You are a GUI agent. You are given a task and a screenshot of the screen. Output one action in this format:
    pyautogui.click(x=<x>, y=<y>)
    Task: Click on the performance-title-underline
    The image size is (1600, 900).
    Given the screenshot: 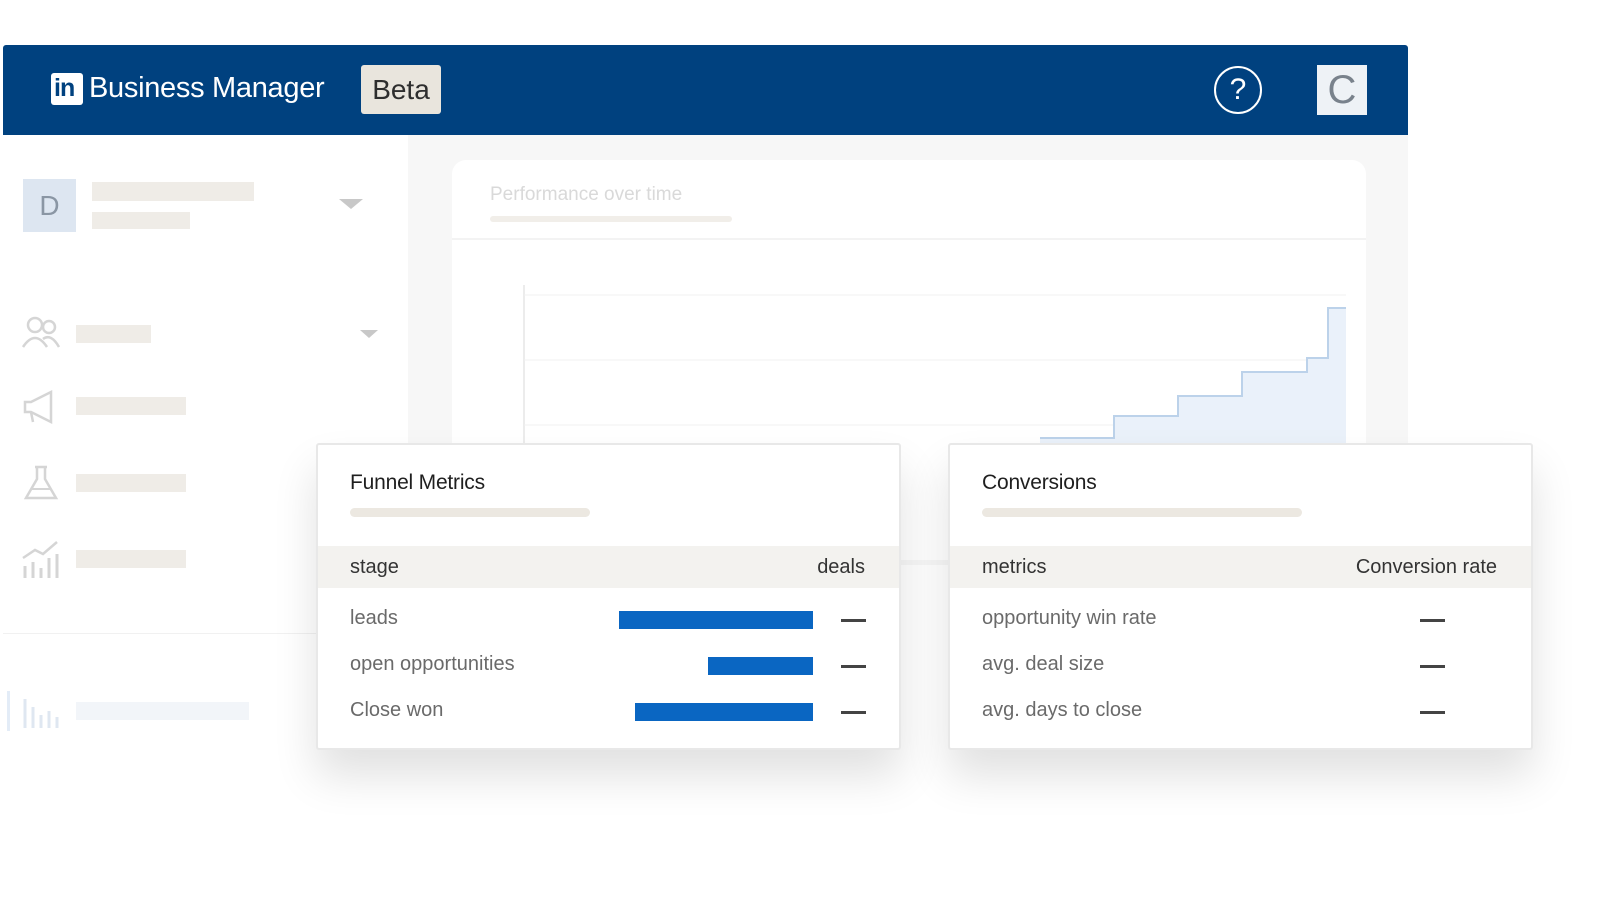 What is the action you would take?
    pyautogui.click(x=611, y=219)
    